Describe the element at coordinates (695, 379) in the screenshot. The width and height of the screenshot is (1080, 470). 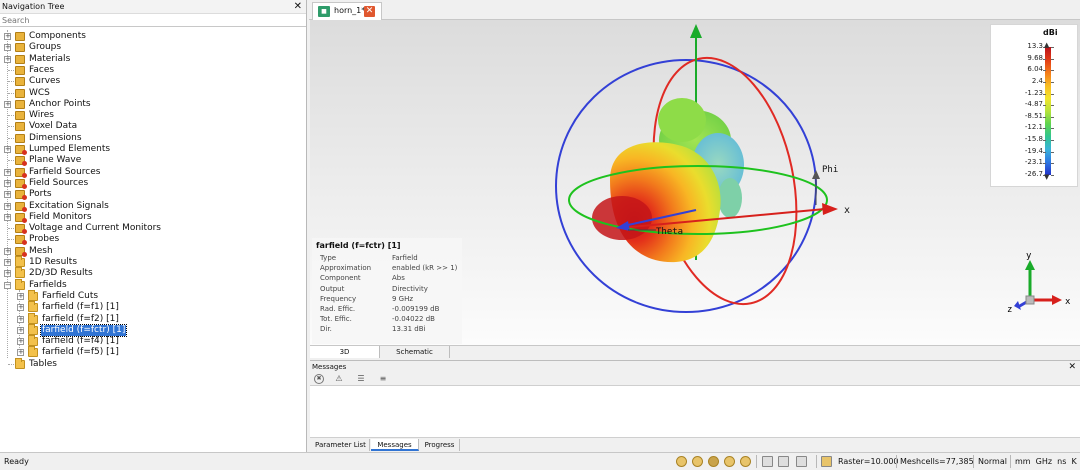
I see `messages-toolbar: ✖ ⚠ ☰ ≡` at that location.